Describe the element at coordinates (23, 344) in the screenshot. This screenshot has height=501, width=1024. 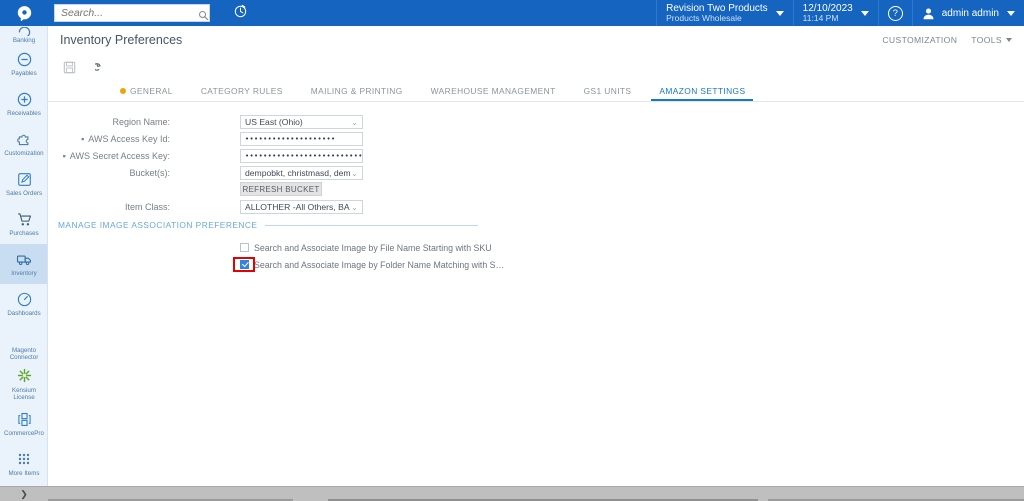
I see `sidebar-item-magento-connector: Magento Connector` at that location.